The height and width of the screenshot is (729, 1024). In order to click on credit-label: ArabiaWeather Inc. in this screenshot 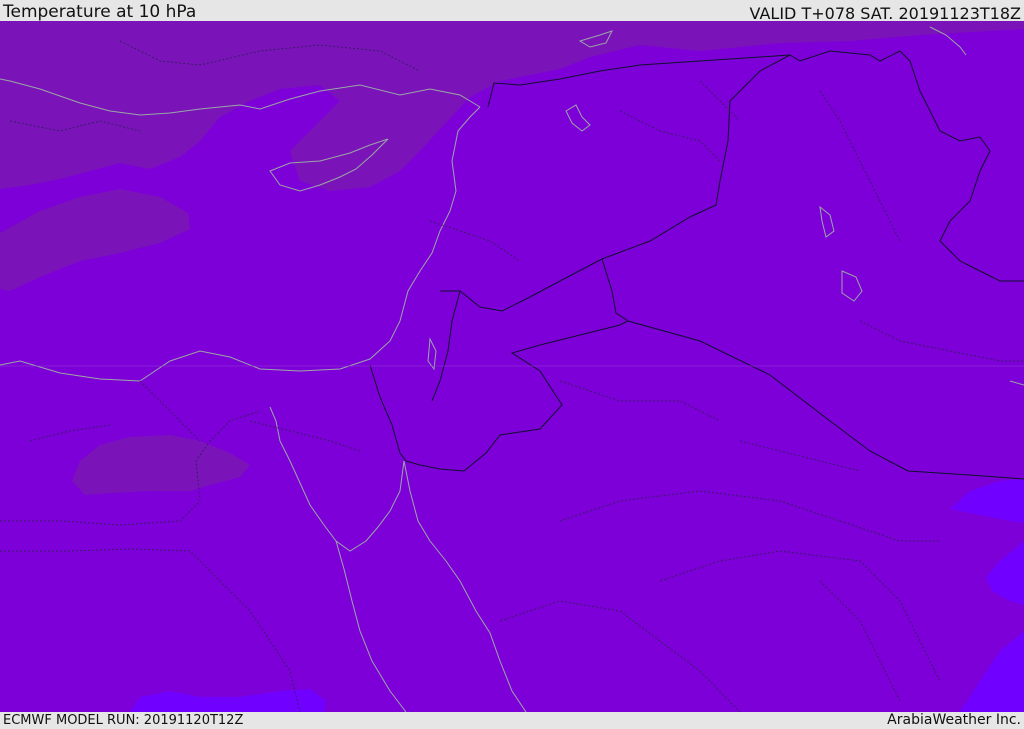, I will do `click(954, 720)`.